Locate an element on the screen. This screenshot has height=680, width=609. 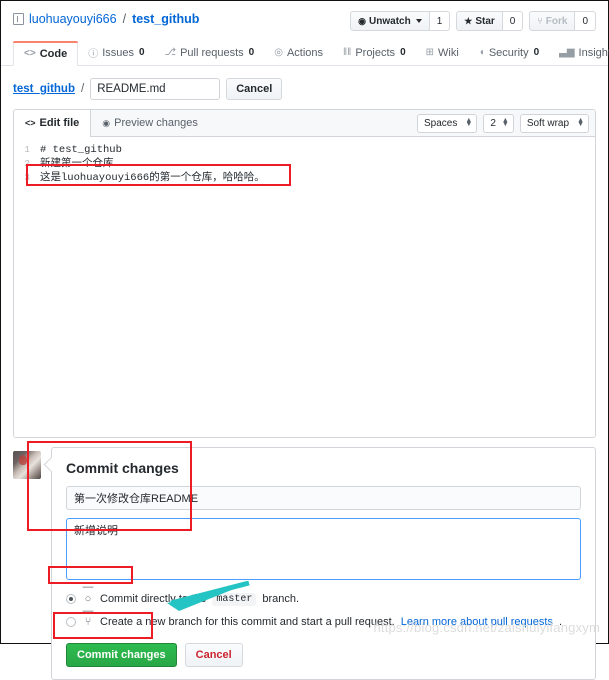
cancel-edit-button: Cancel is located at coordinates (254, 89).